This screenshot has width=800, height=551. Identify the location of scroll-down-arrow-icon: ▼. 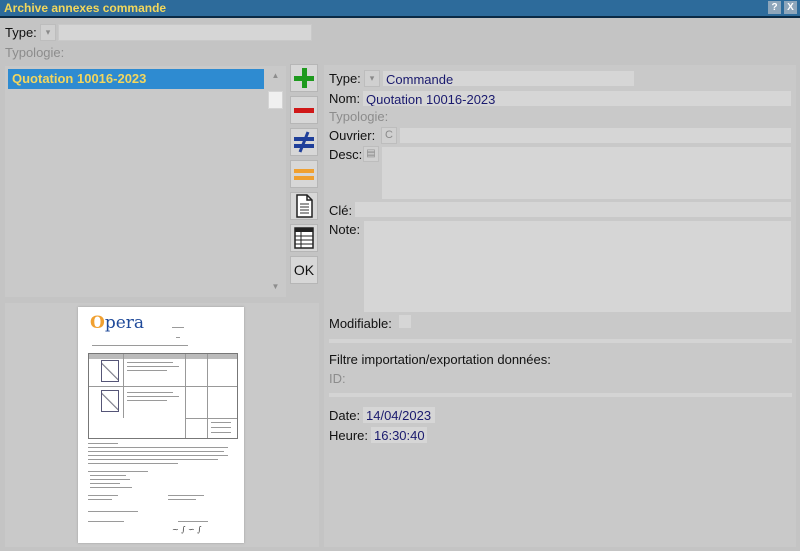
(275, 286).